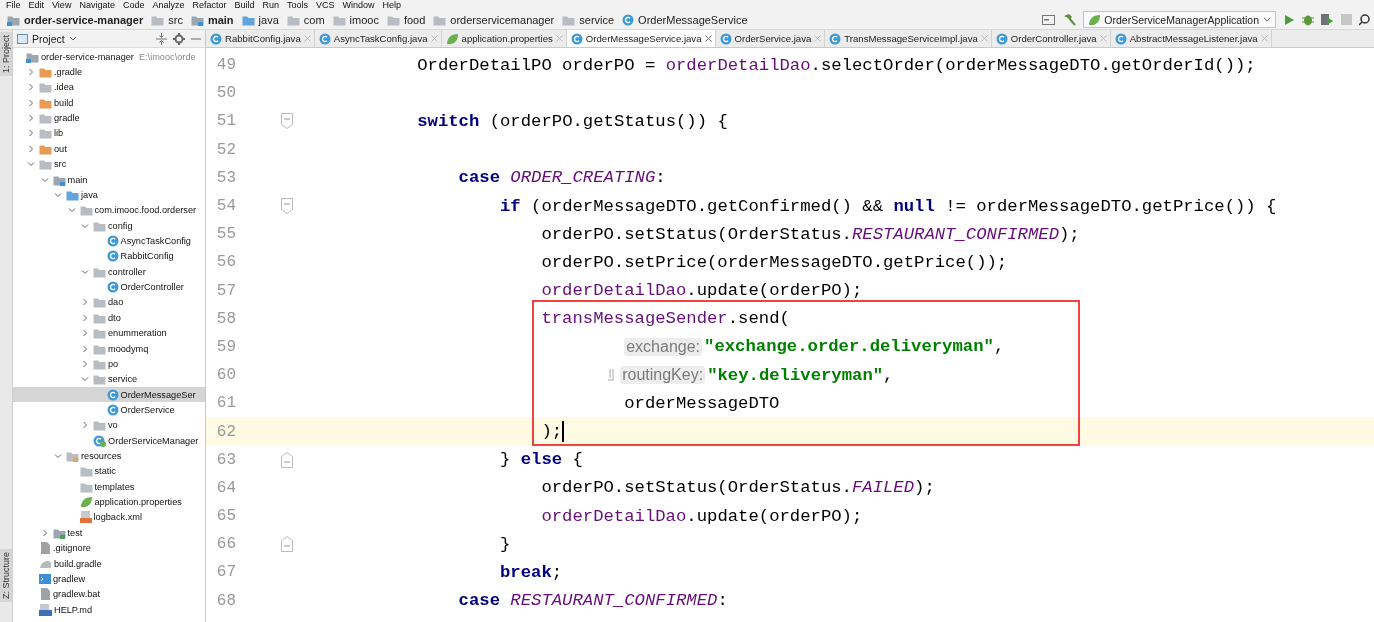 The width and height of the screenshot is (1374, 622). What do you see at coordinates (6, 54) in the screenshot?
I see `tool-window-tab: 1: Project` at bounding box center [6, 54].